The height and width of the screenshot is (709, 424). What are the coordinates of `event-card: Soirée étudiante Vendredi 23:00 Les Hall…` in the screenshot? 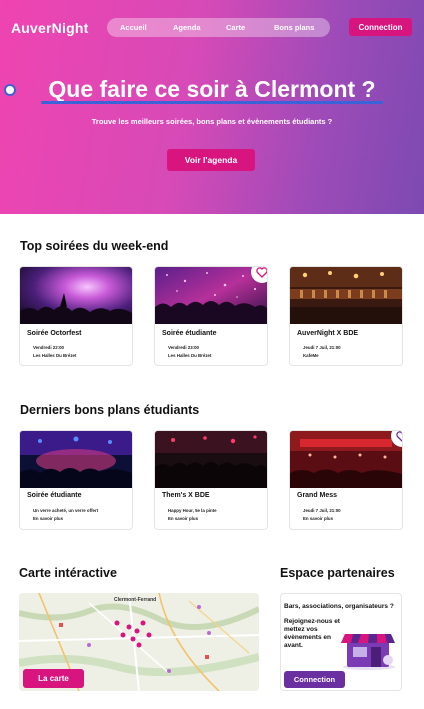 It's located at (211, 316).